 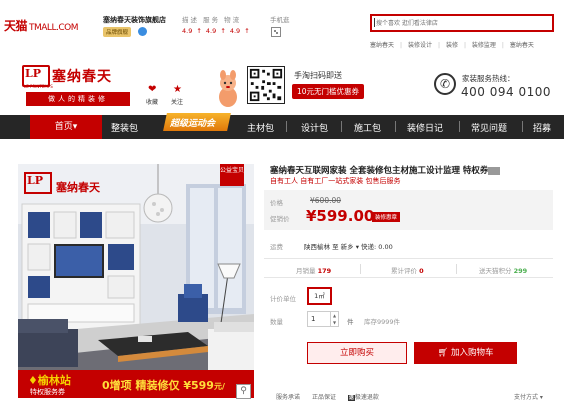 What do you see at coordinates (494, 170) in the screenshot?
I see `redacted-block` at bounding box center [494, 170].